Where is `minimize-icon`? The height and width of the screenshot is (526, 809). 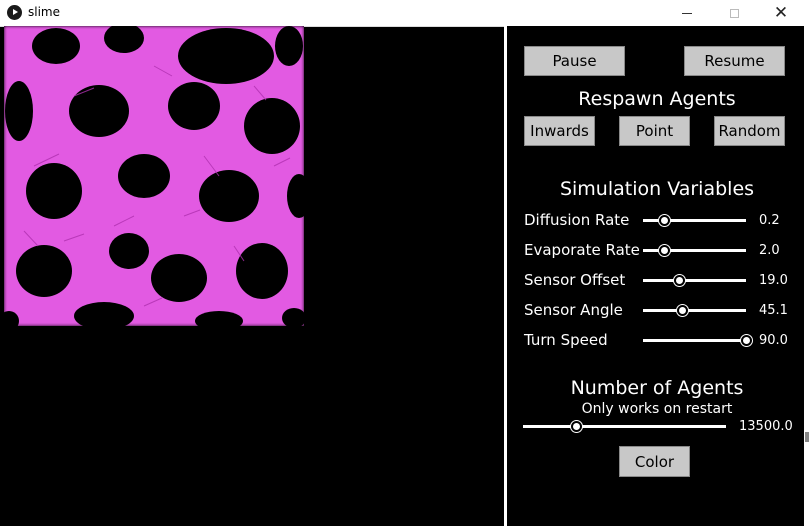 minimize-icon is located at coordinates (687, 13).